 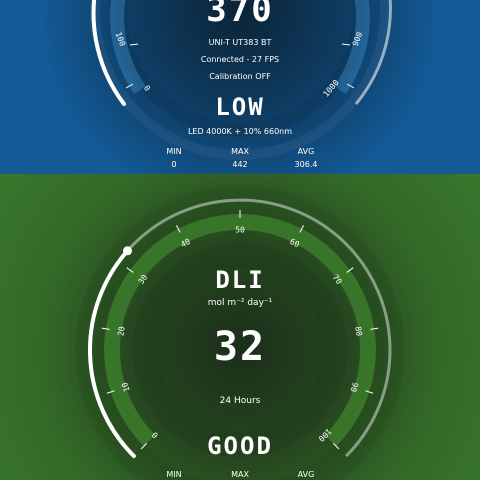 What do you see at coordinates (174, 164) in the screenshot?
I see `stat-min-value: 0` at bounding box center [174, 164].